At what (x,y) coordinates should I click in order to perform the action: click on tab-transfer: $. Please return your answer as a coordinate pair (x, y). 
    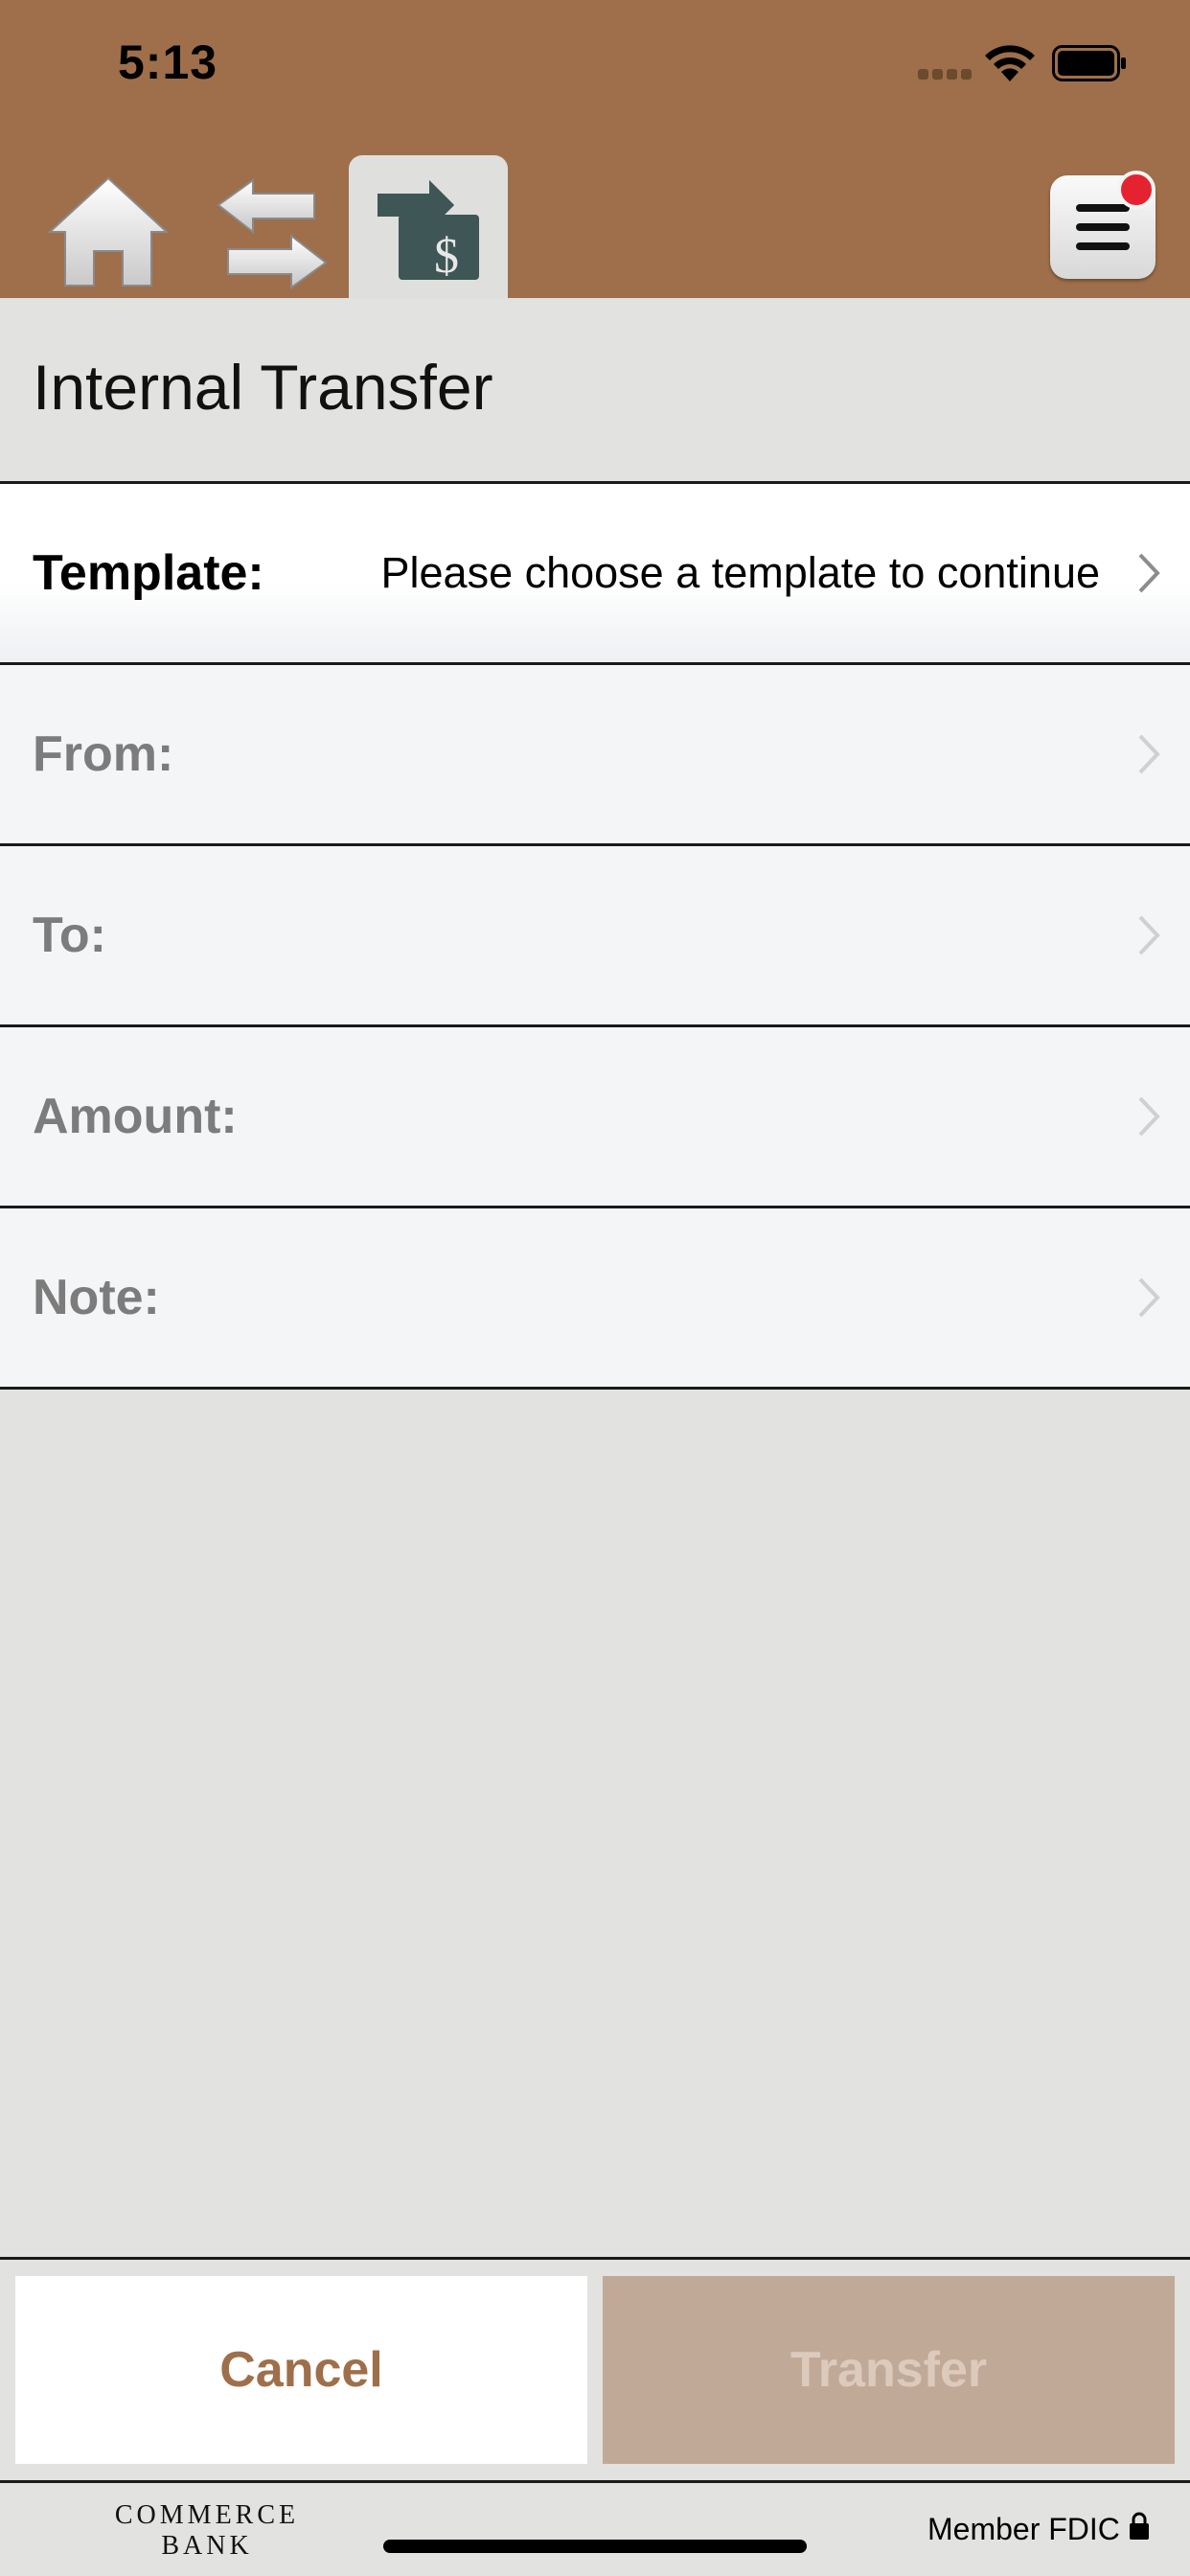
    Looking at the image, I should click on (429, 226).